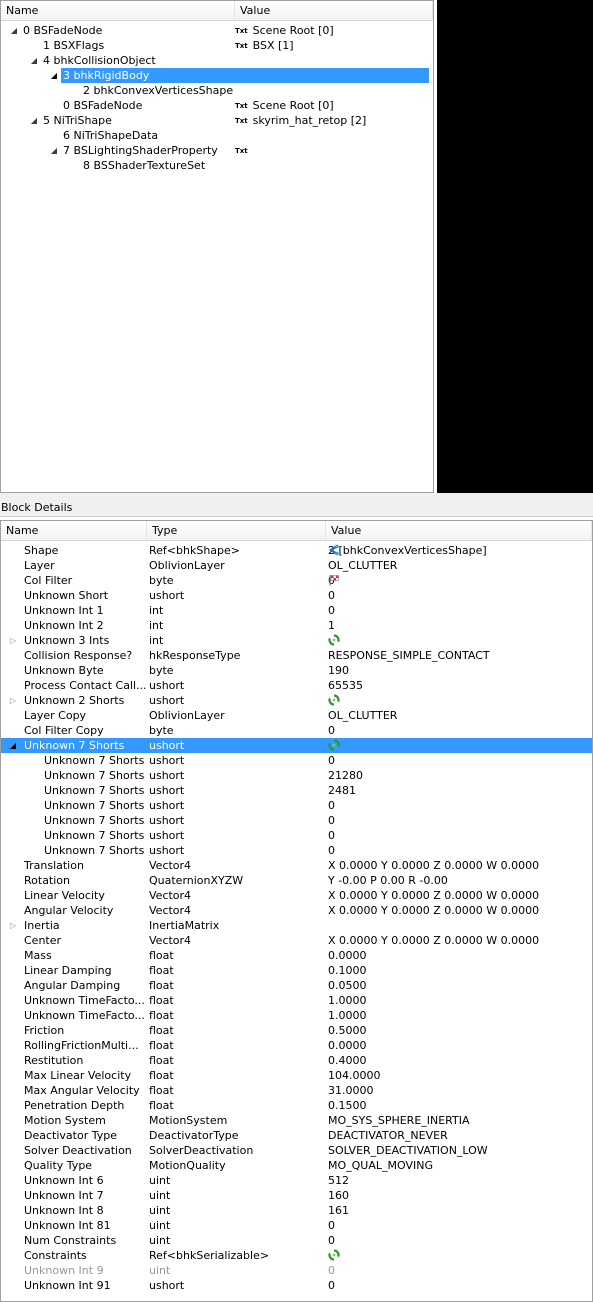  I want to click on details-row: ◢ Unknown 7 Shorts ushort, so click(296, 745).